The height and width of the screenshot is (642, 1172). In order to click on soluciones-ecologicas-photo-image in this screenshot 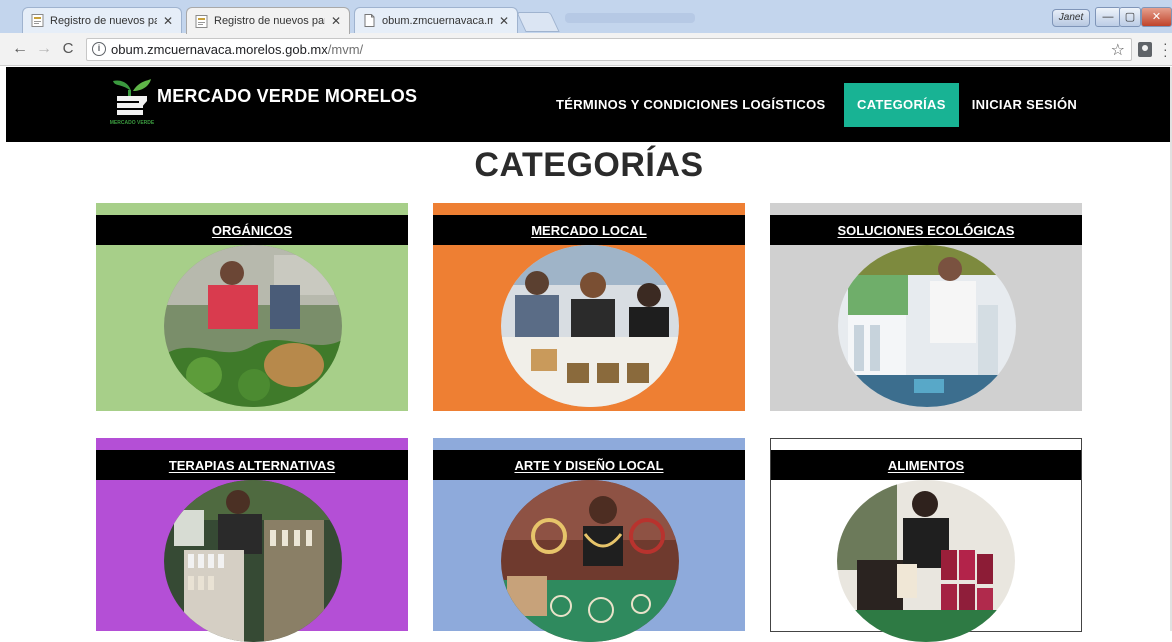, I will do `click(927, 326)`.